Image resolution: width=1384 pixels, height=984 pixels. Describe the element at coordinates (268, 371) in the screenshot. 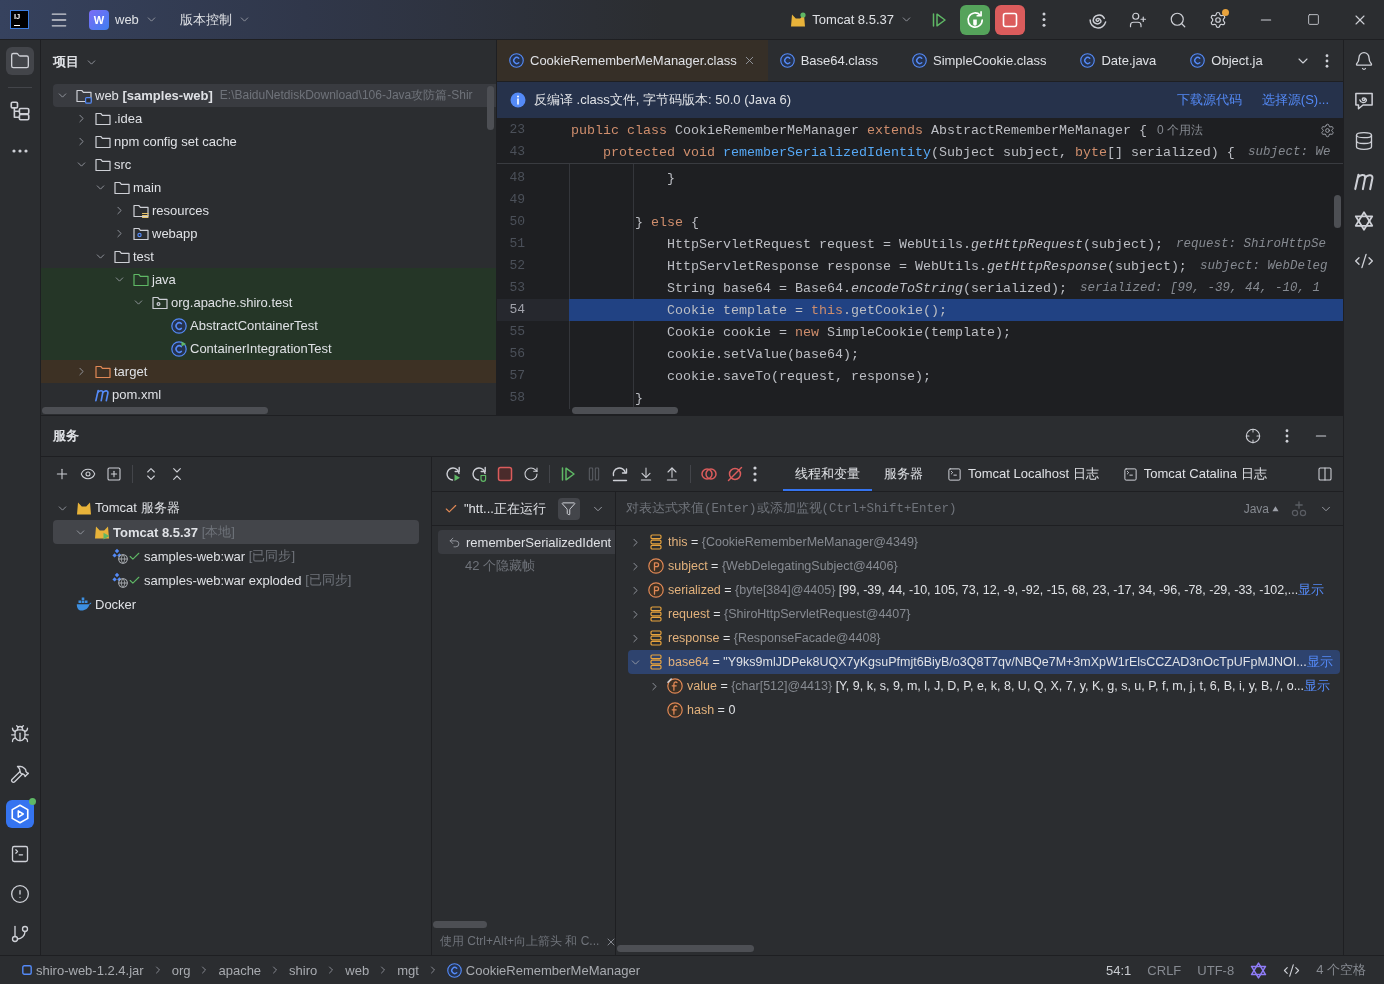

I see `tree-item: target` at that location.